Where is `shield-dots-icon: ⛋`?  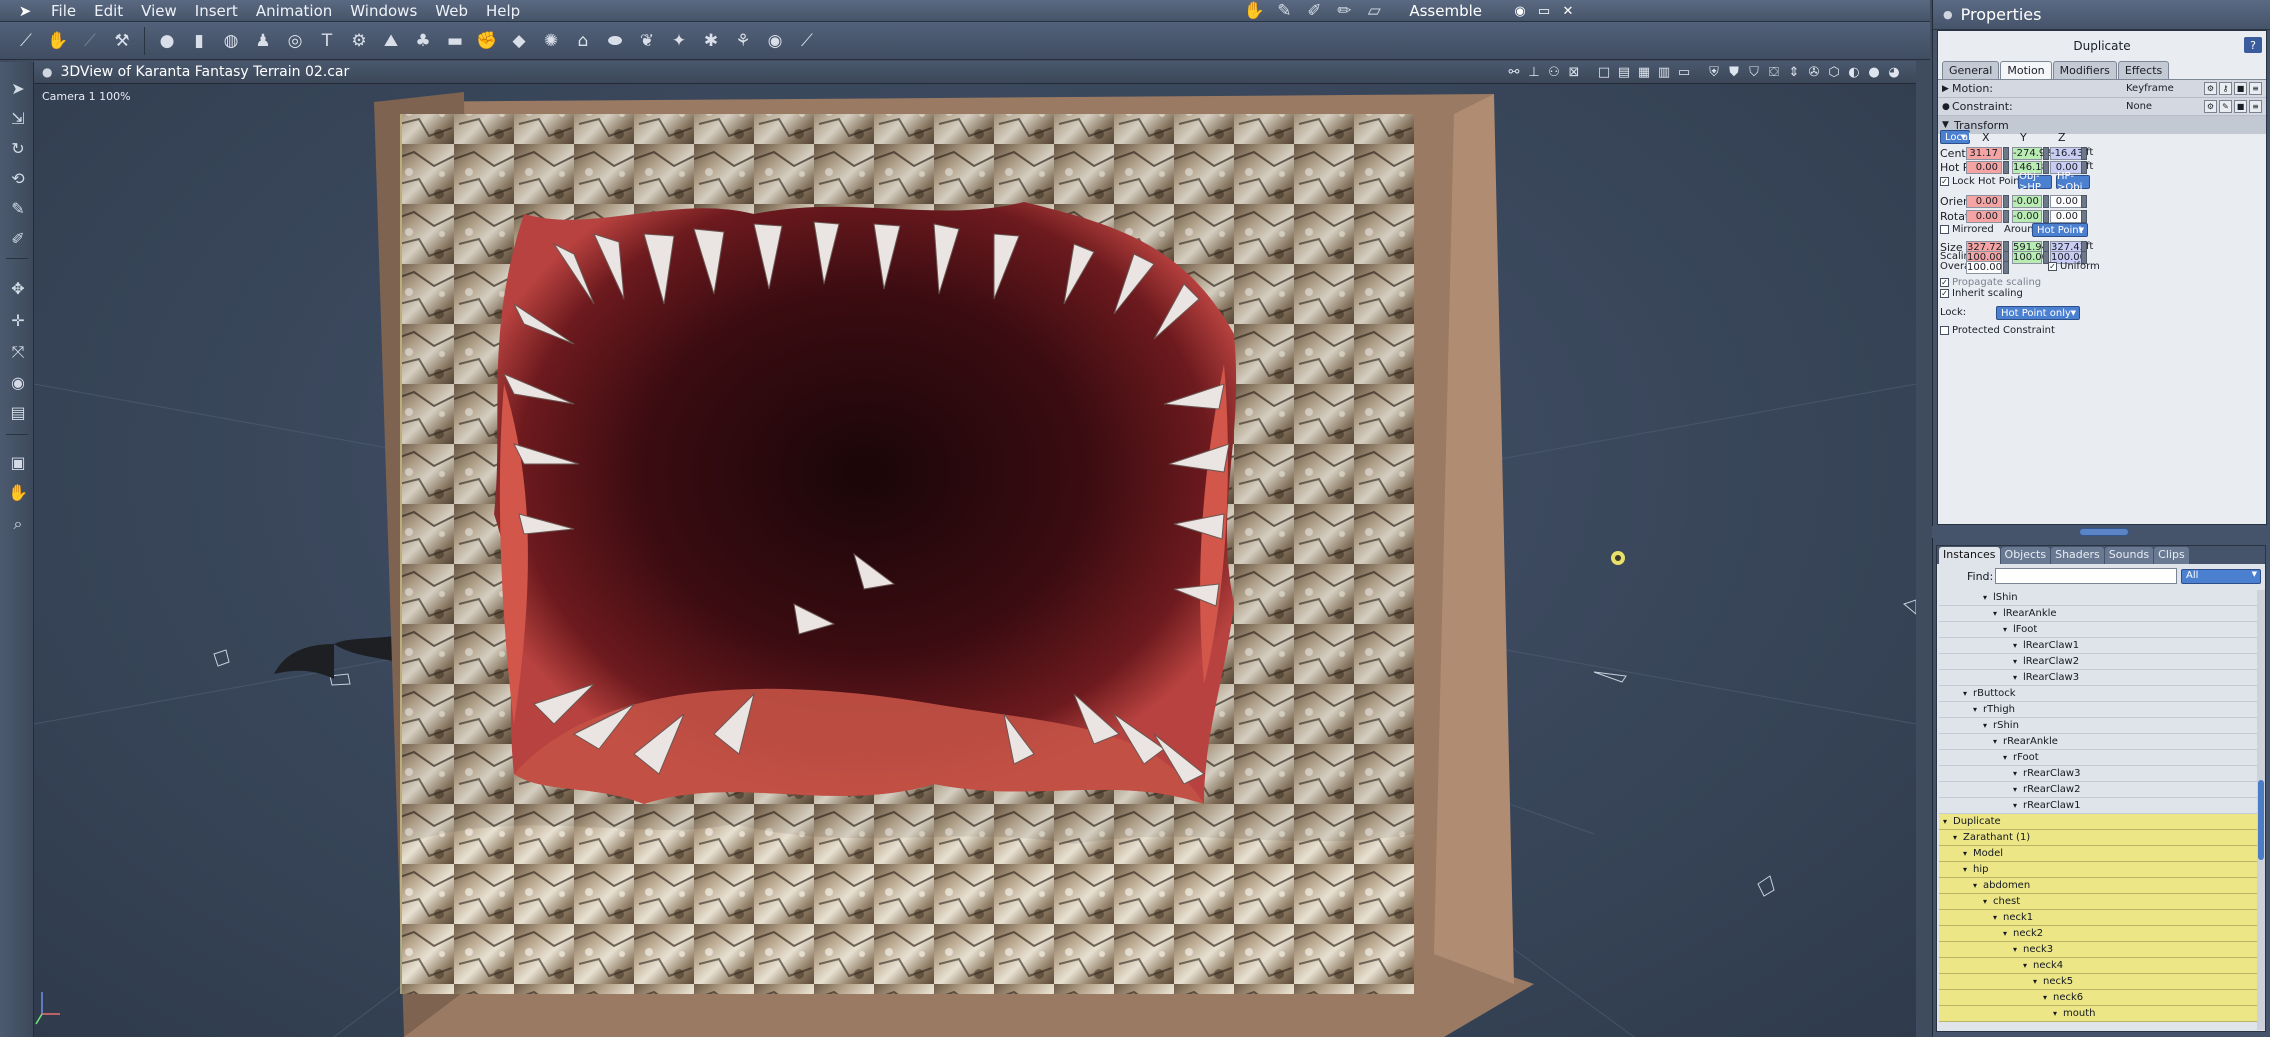
shield-dots-icon: ⛋ is located at coordinates (1774, 72).